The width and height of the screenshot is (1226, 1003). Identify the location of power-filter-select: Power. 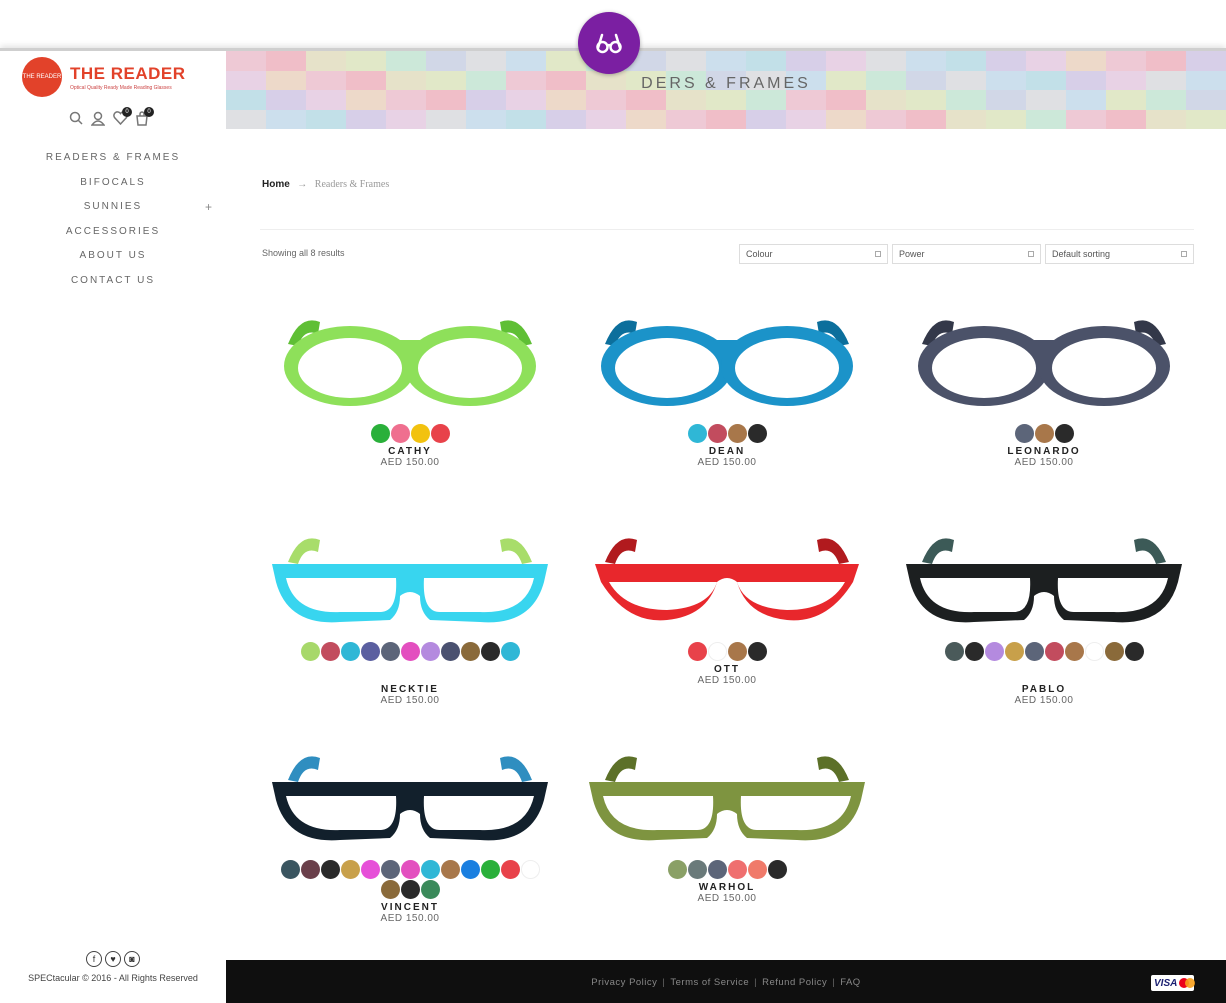
(966, 254).